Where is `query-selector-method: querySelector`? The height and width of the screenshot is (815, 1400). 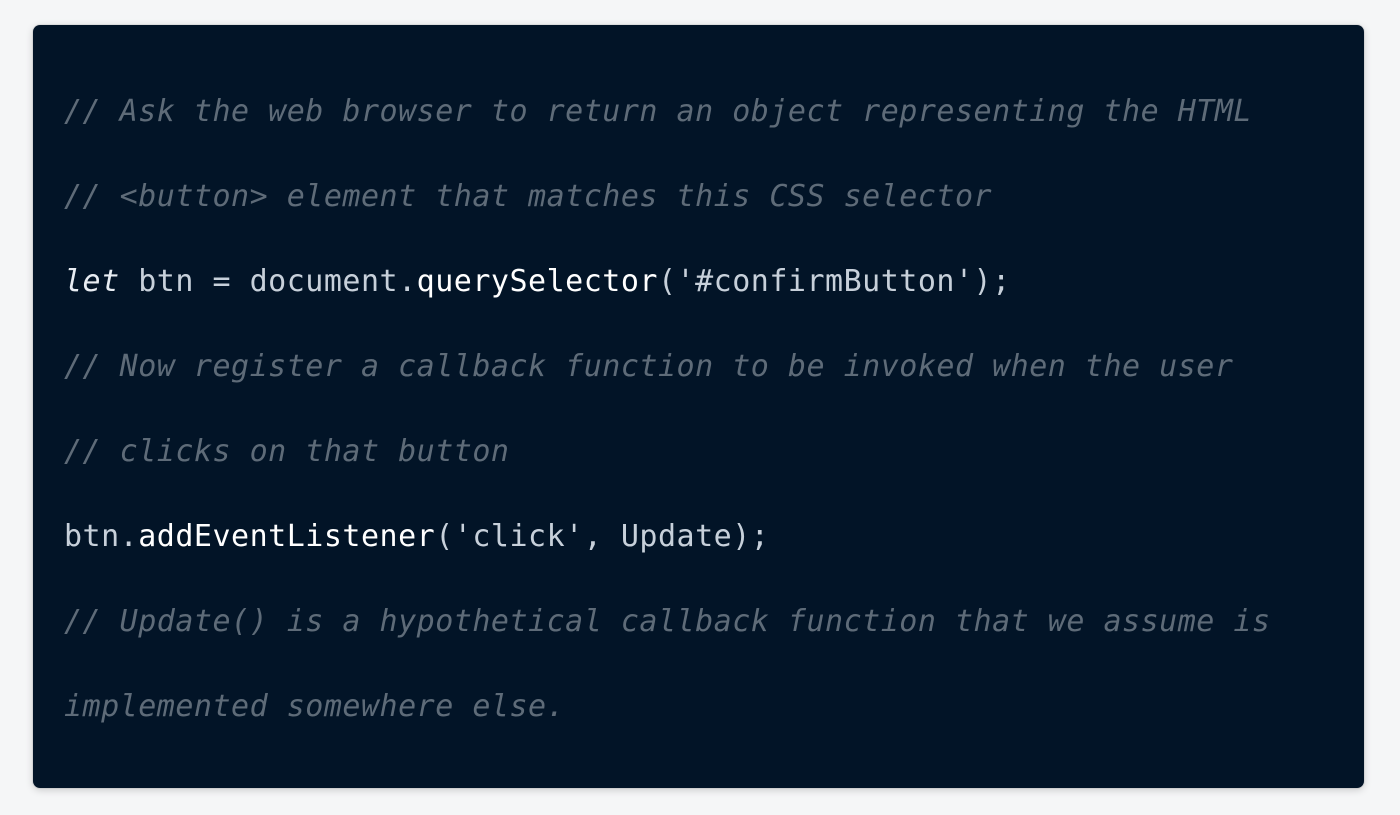
query-selector-method: querySelector is located at coordinates (537, 281).